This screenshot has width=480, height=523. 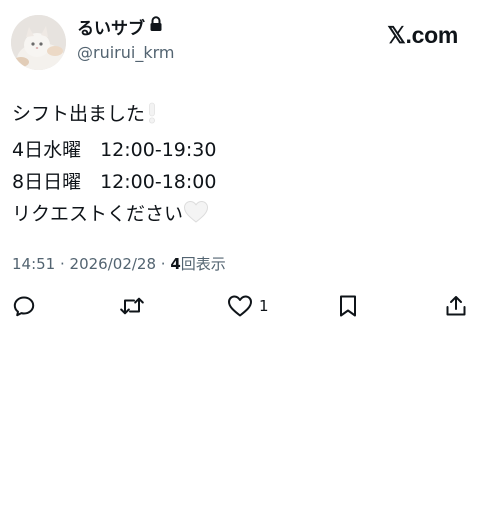 I want to click on avatar, so click(x=38, y=42).